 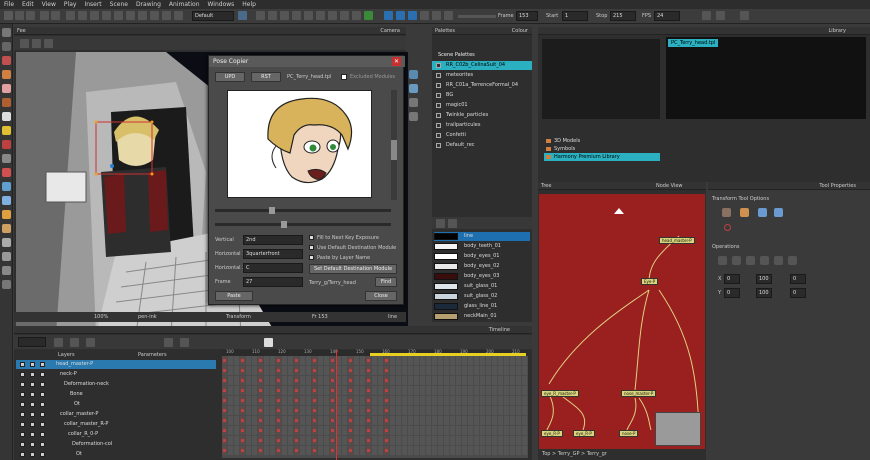 What do you see at coordinates (19, 15) in the screenshot?
I see `open-icon` at bounding box center [19, 15].